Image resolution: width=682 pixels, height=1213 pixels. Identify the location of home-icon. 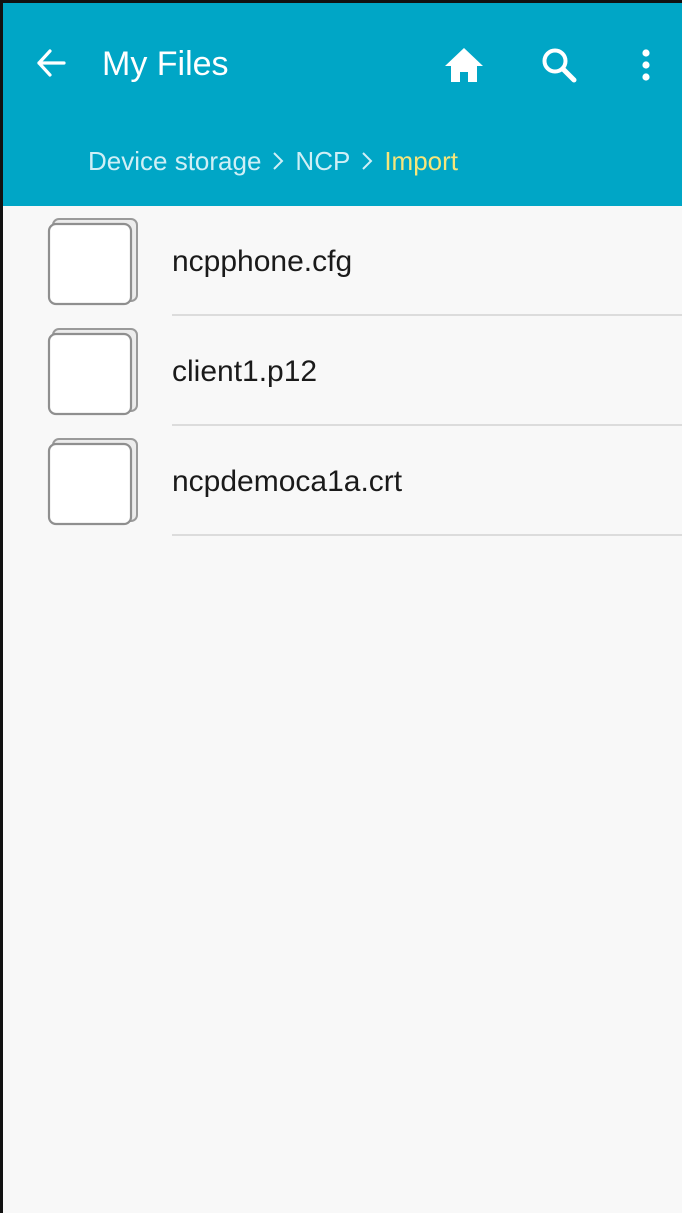
(464, 65).